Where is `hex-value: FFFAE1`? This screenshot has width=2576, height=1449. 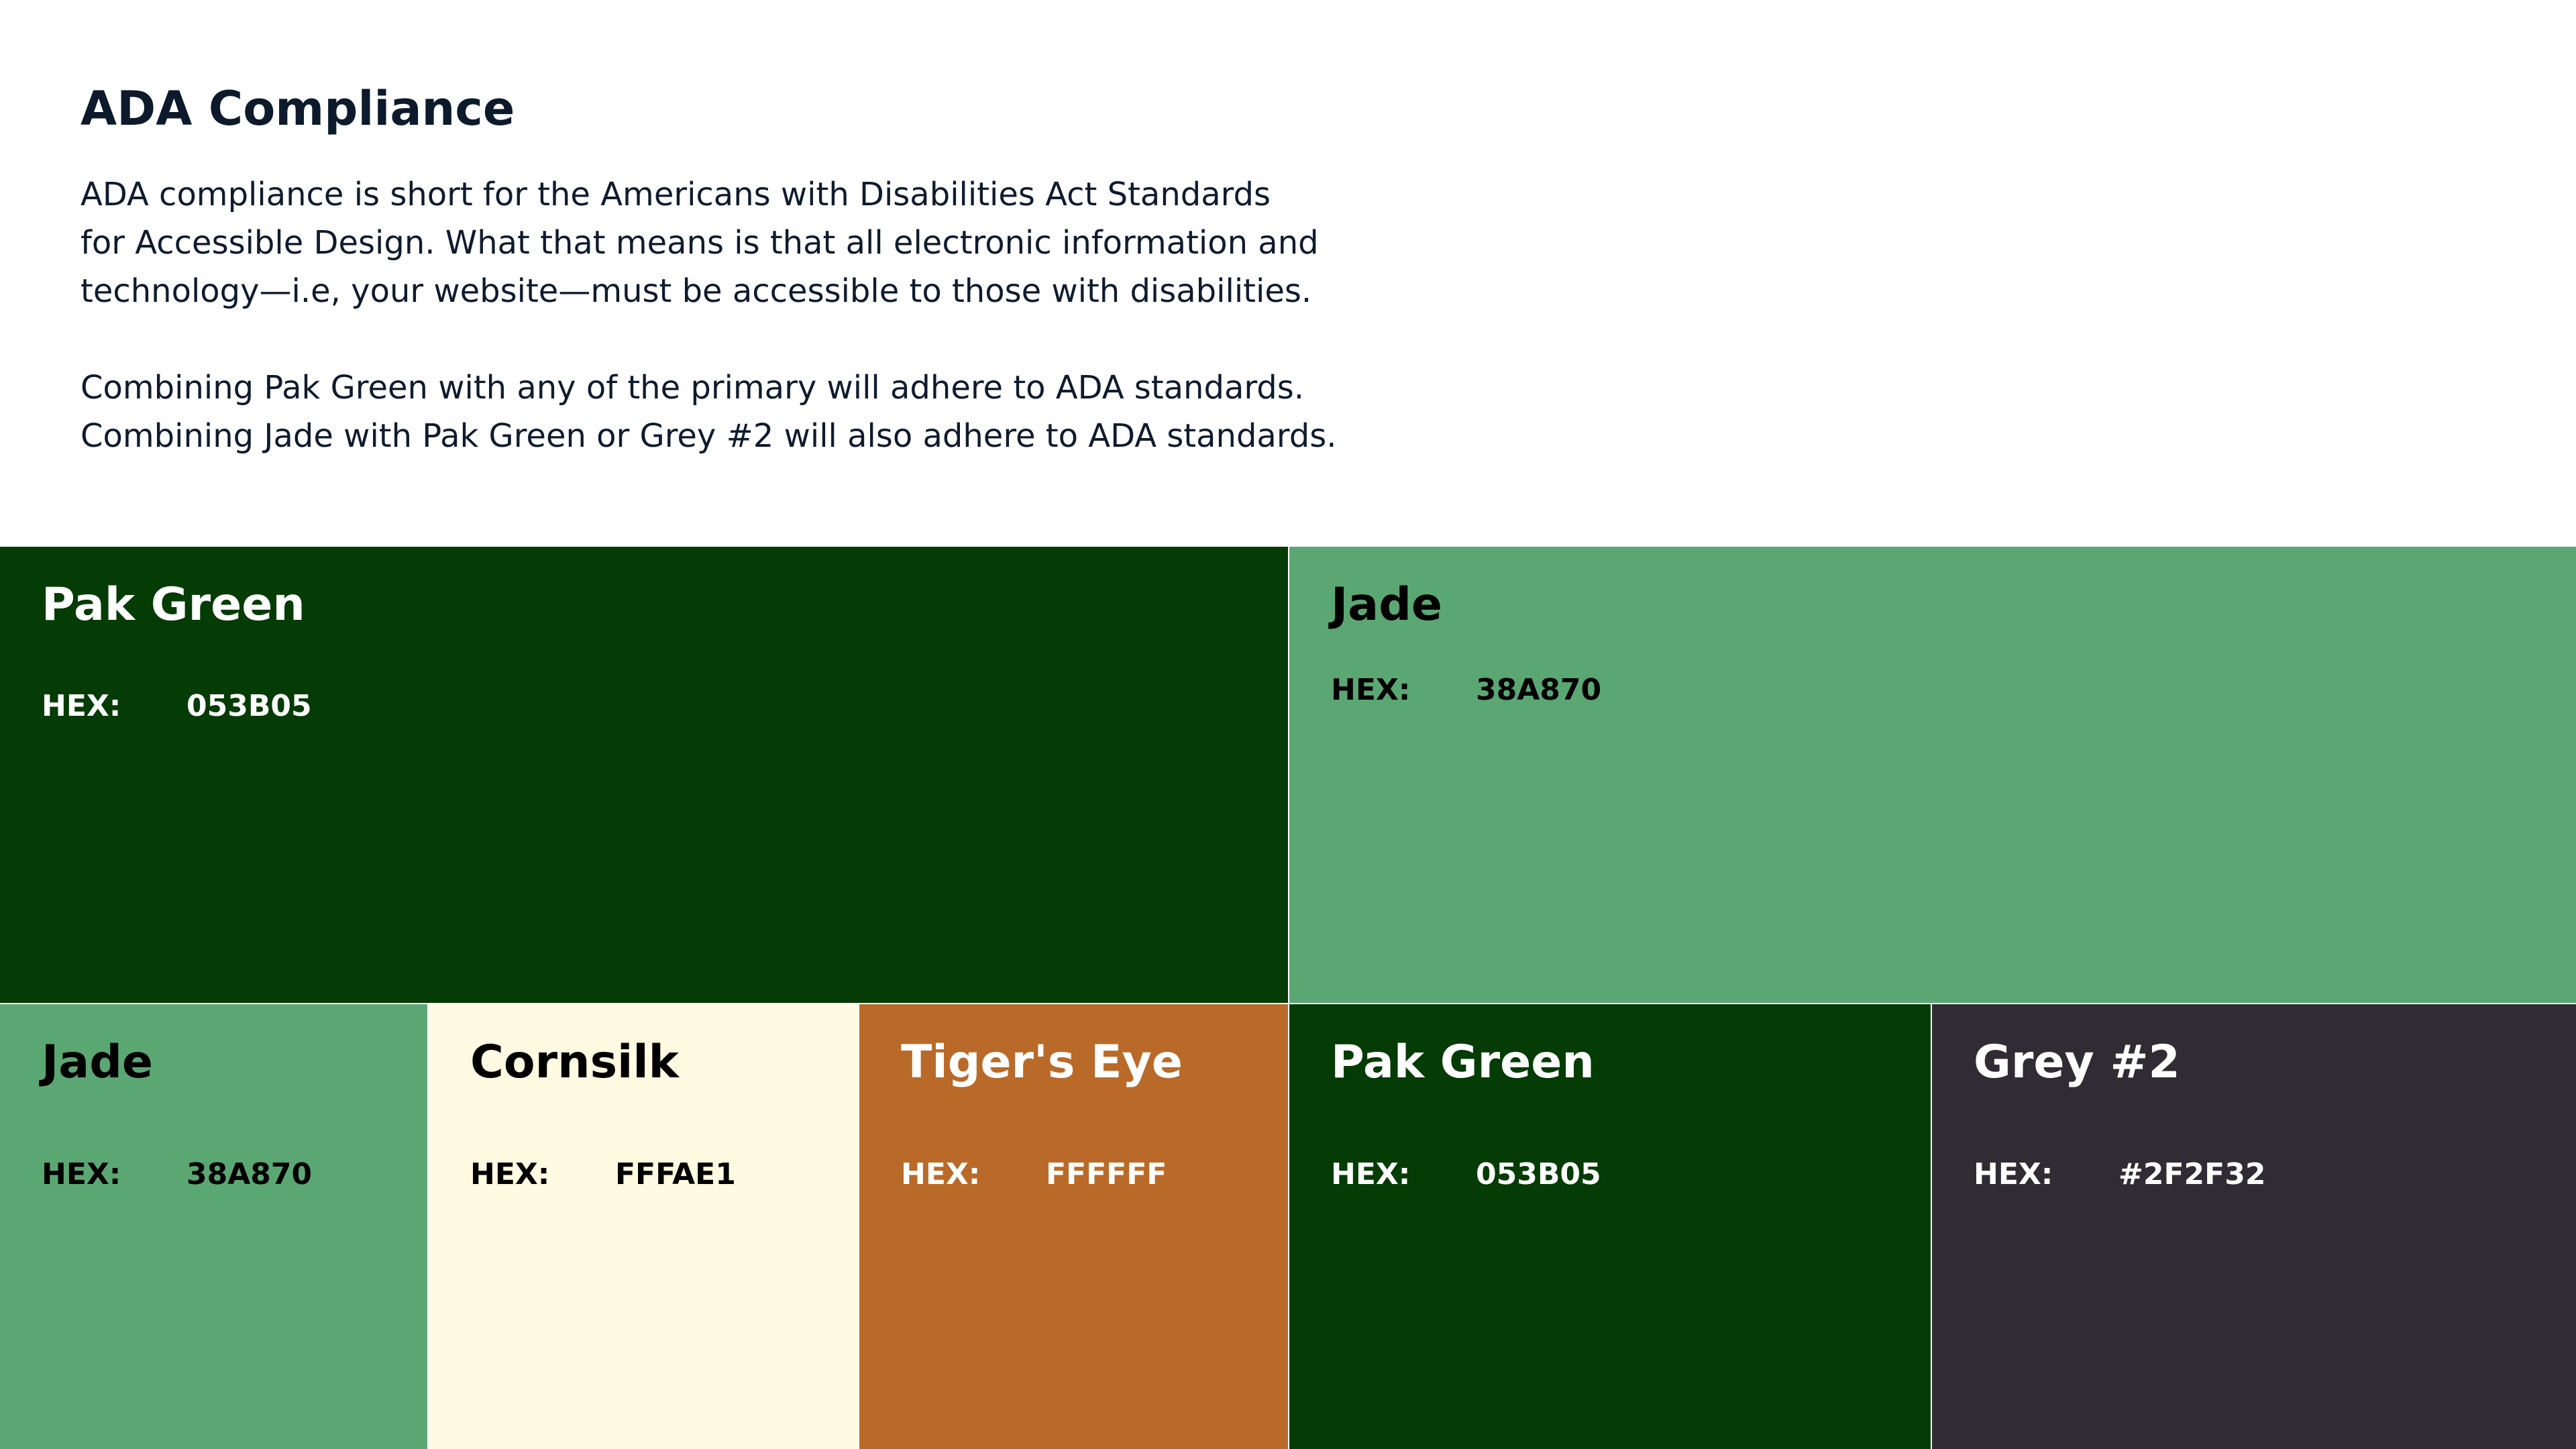
hex-value: FFFAE1 is located at coordinates (675, 1174).